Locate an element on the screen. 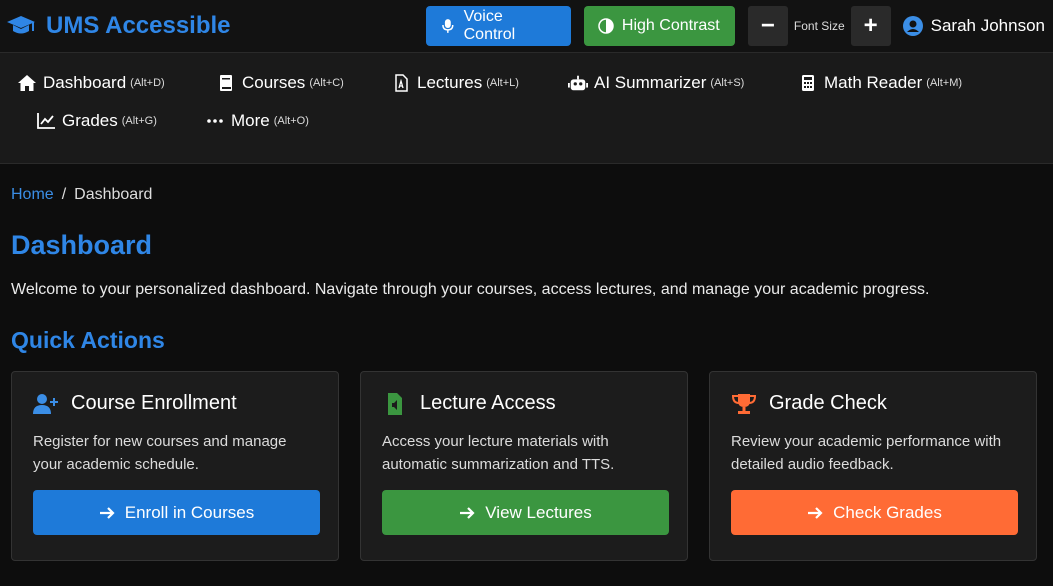  card-title: Course Enrollment is located at coordinates (154, 403).